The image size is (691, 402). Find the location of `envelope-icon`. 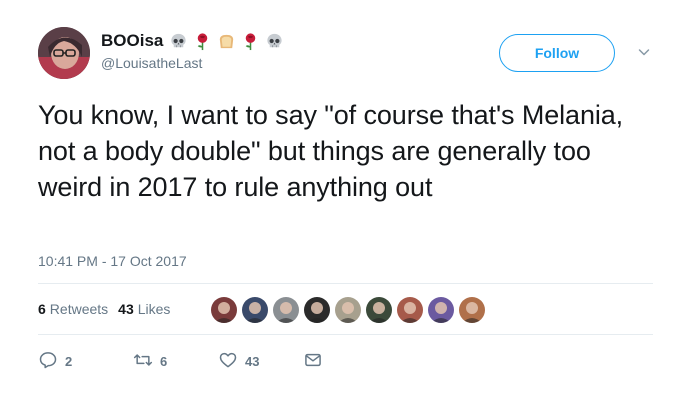

envelope-icon is located at coordinates (313, 361).